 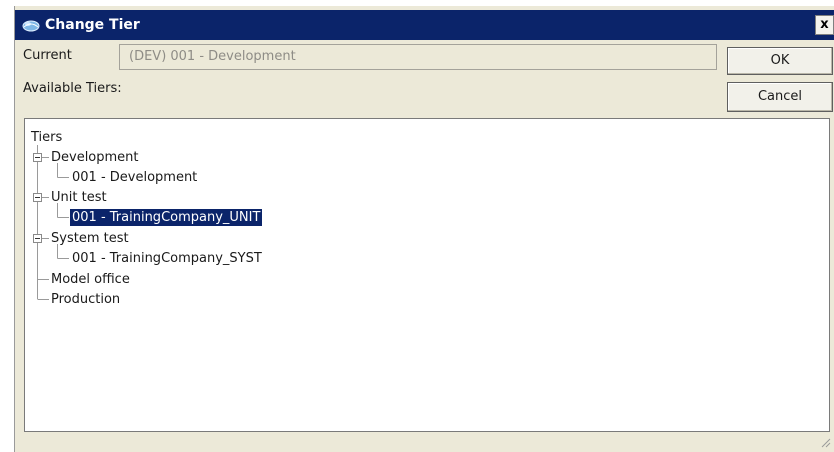 I want to click on available-tiers-label: Available Tiers:, so click(x=72, y=88).